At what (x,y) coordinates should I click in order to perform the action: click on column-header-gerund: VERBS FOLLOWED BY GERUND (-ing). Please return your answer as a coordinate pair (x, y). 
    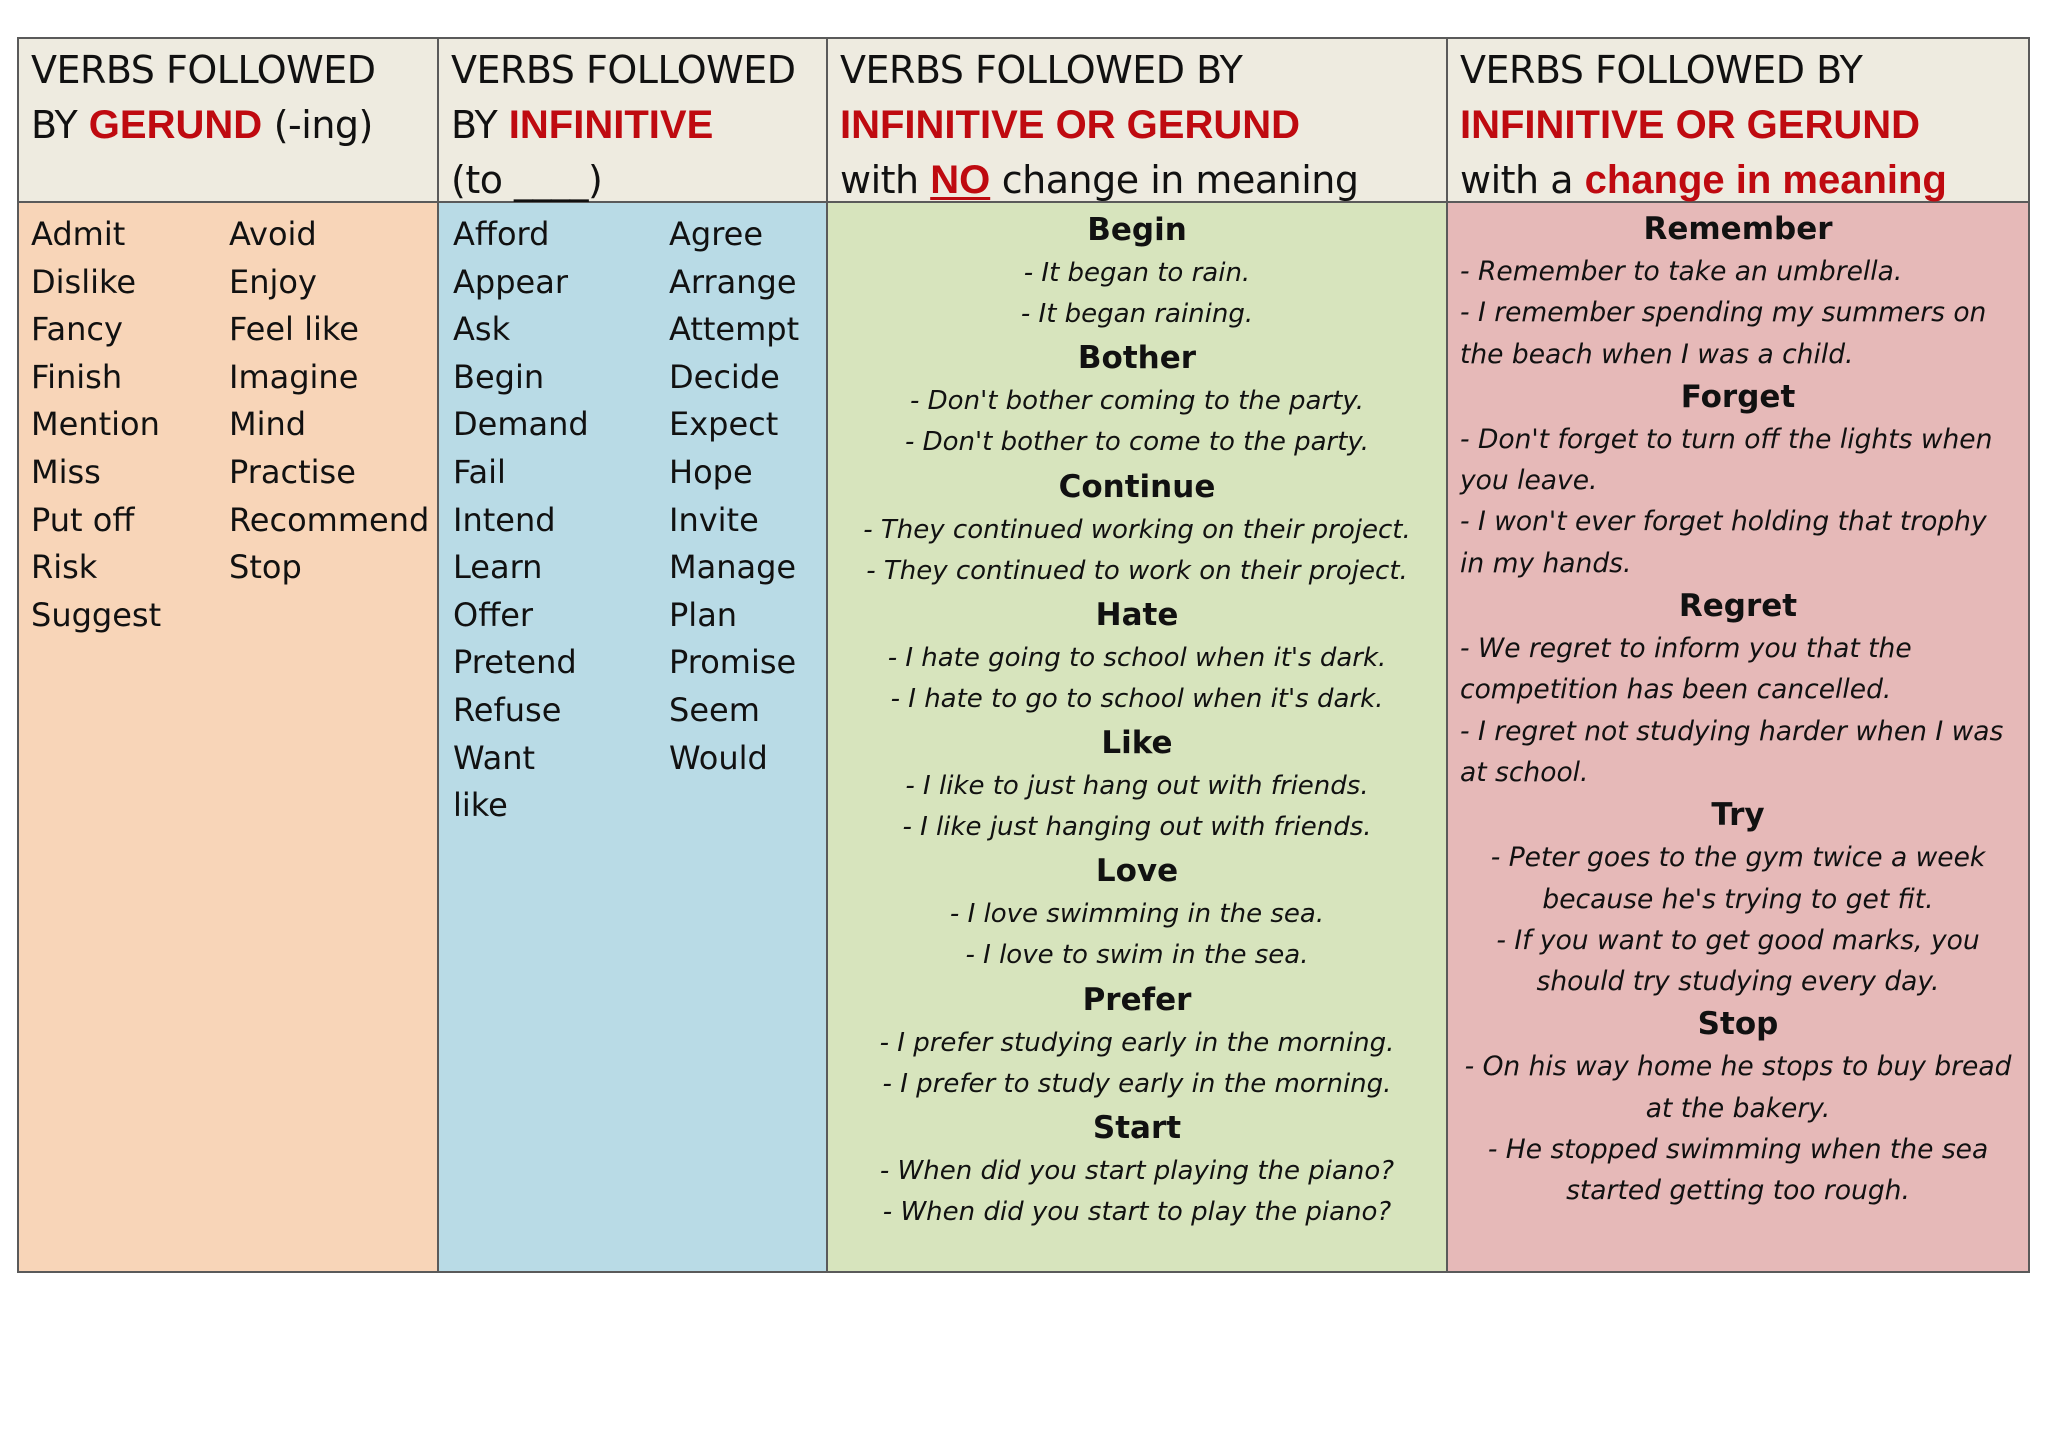
    Looking at the image, I should click on (228, 121).